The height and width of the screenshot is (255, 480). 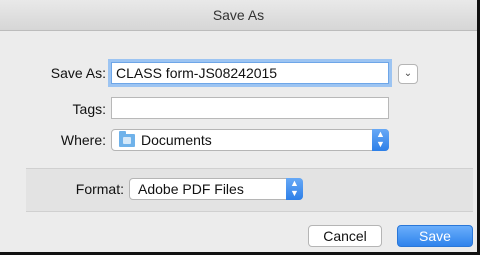 What do you see at coordinates (250, 73) in the screenshot?
I see `filename-input: CLASS form-JS08242015` at bounding box center [250, 73].